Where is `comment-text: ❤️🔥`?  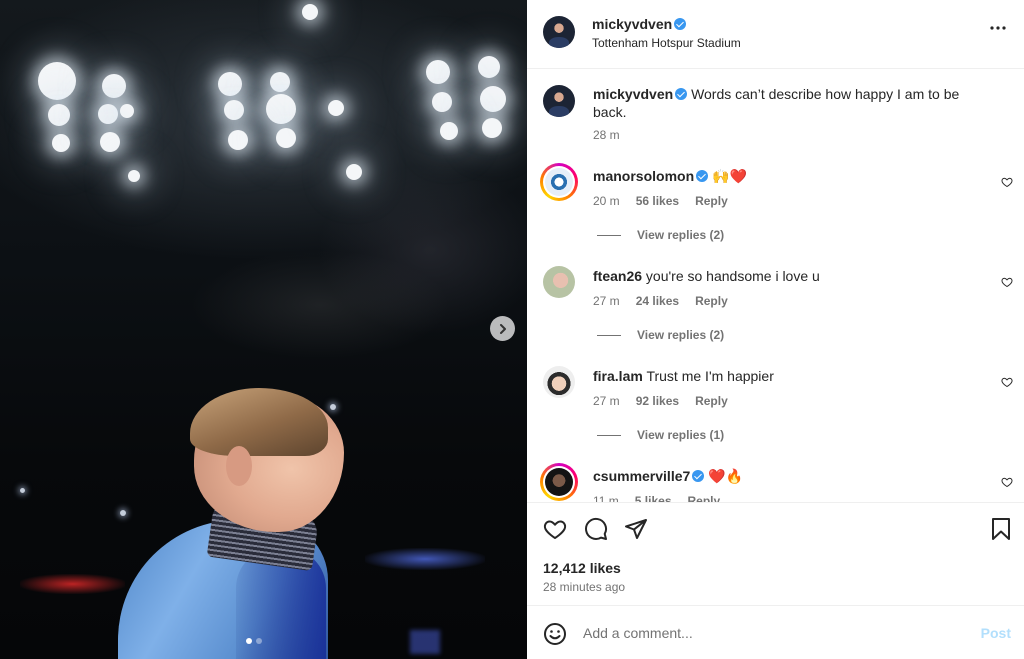
comment-text: ❤️🔥 is located at coordinates (726, 476).